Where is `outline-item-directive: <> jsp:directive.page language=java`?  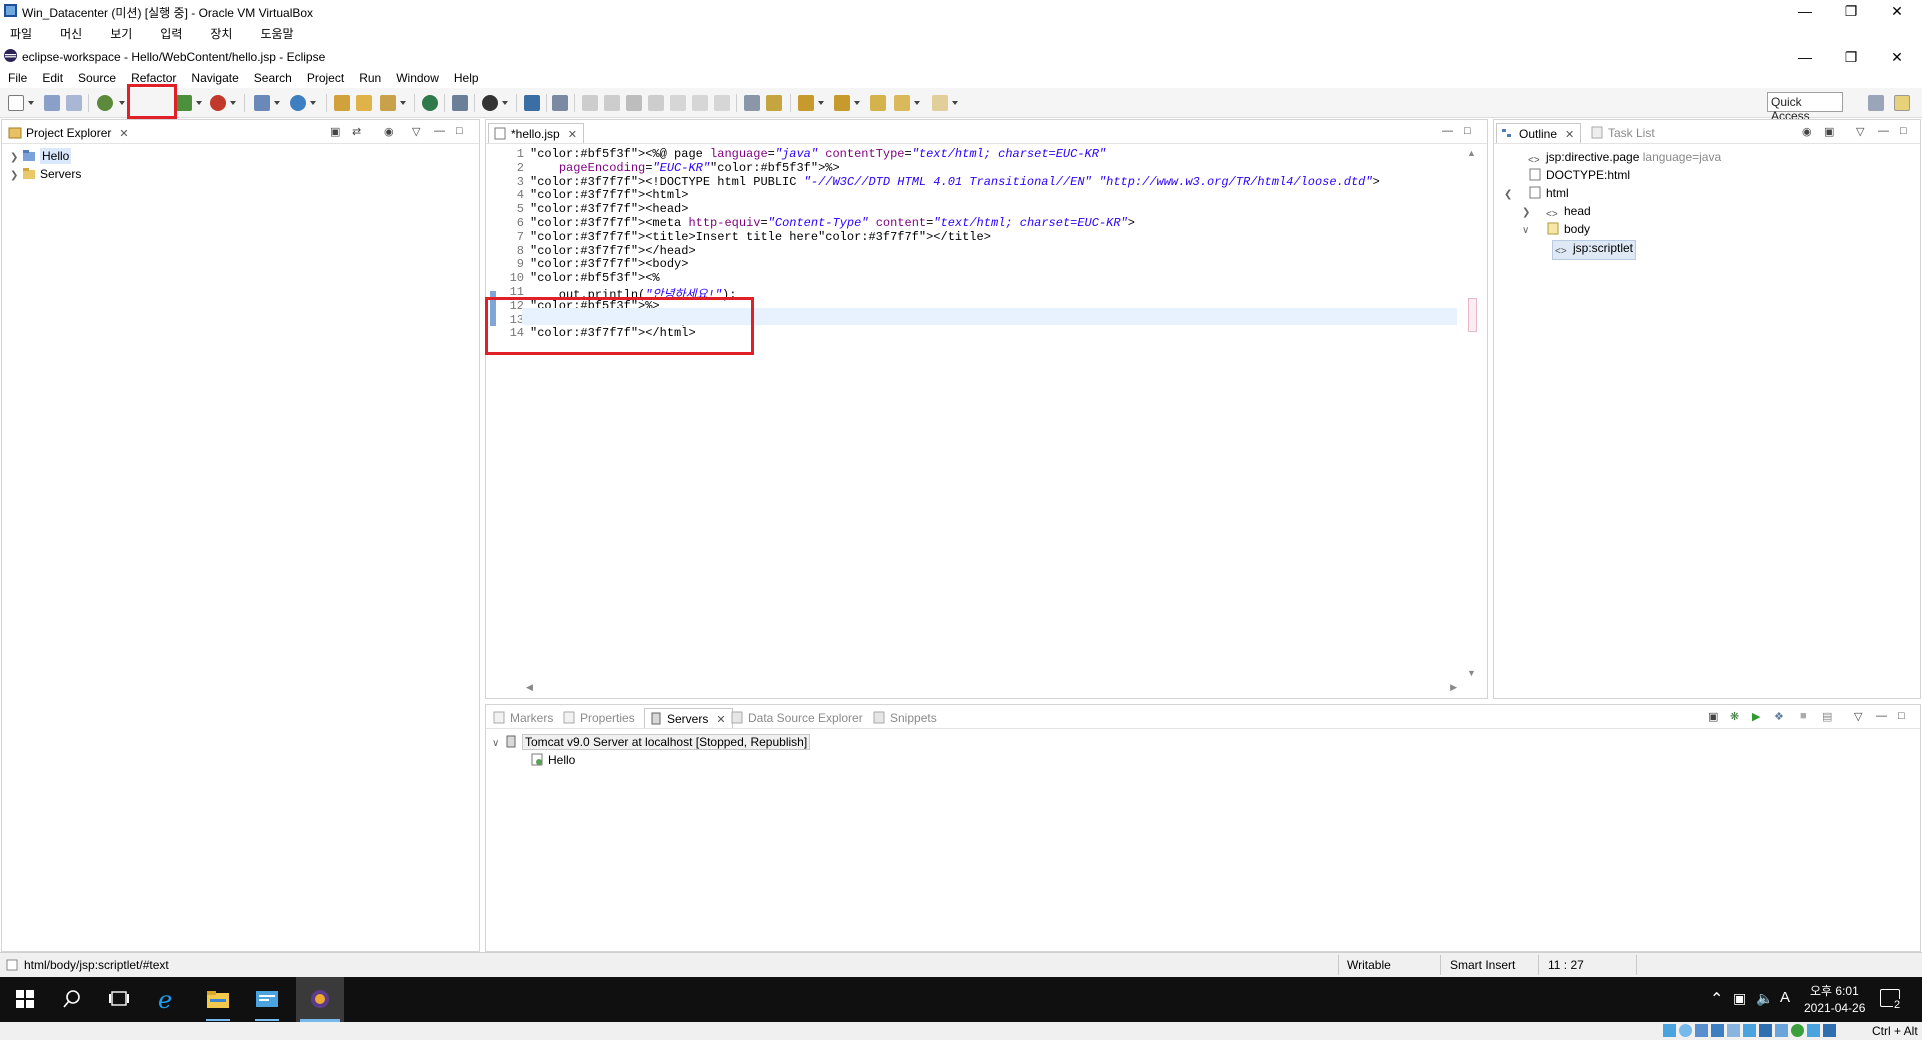 outline-item-directive: <> jsp:directive.page language=java is located at coordinates (1618, 159).